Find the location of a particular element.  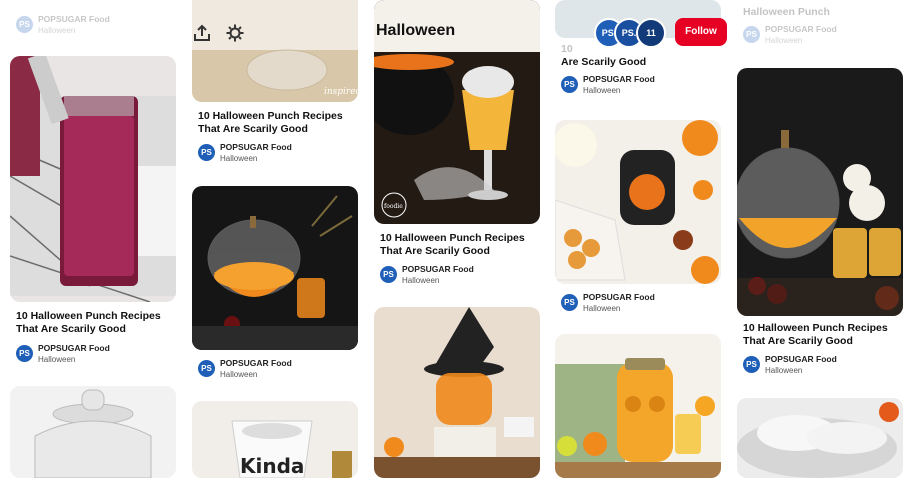

upload-share-icon is located at coordinates (202, 33).